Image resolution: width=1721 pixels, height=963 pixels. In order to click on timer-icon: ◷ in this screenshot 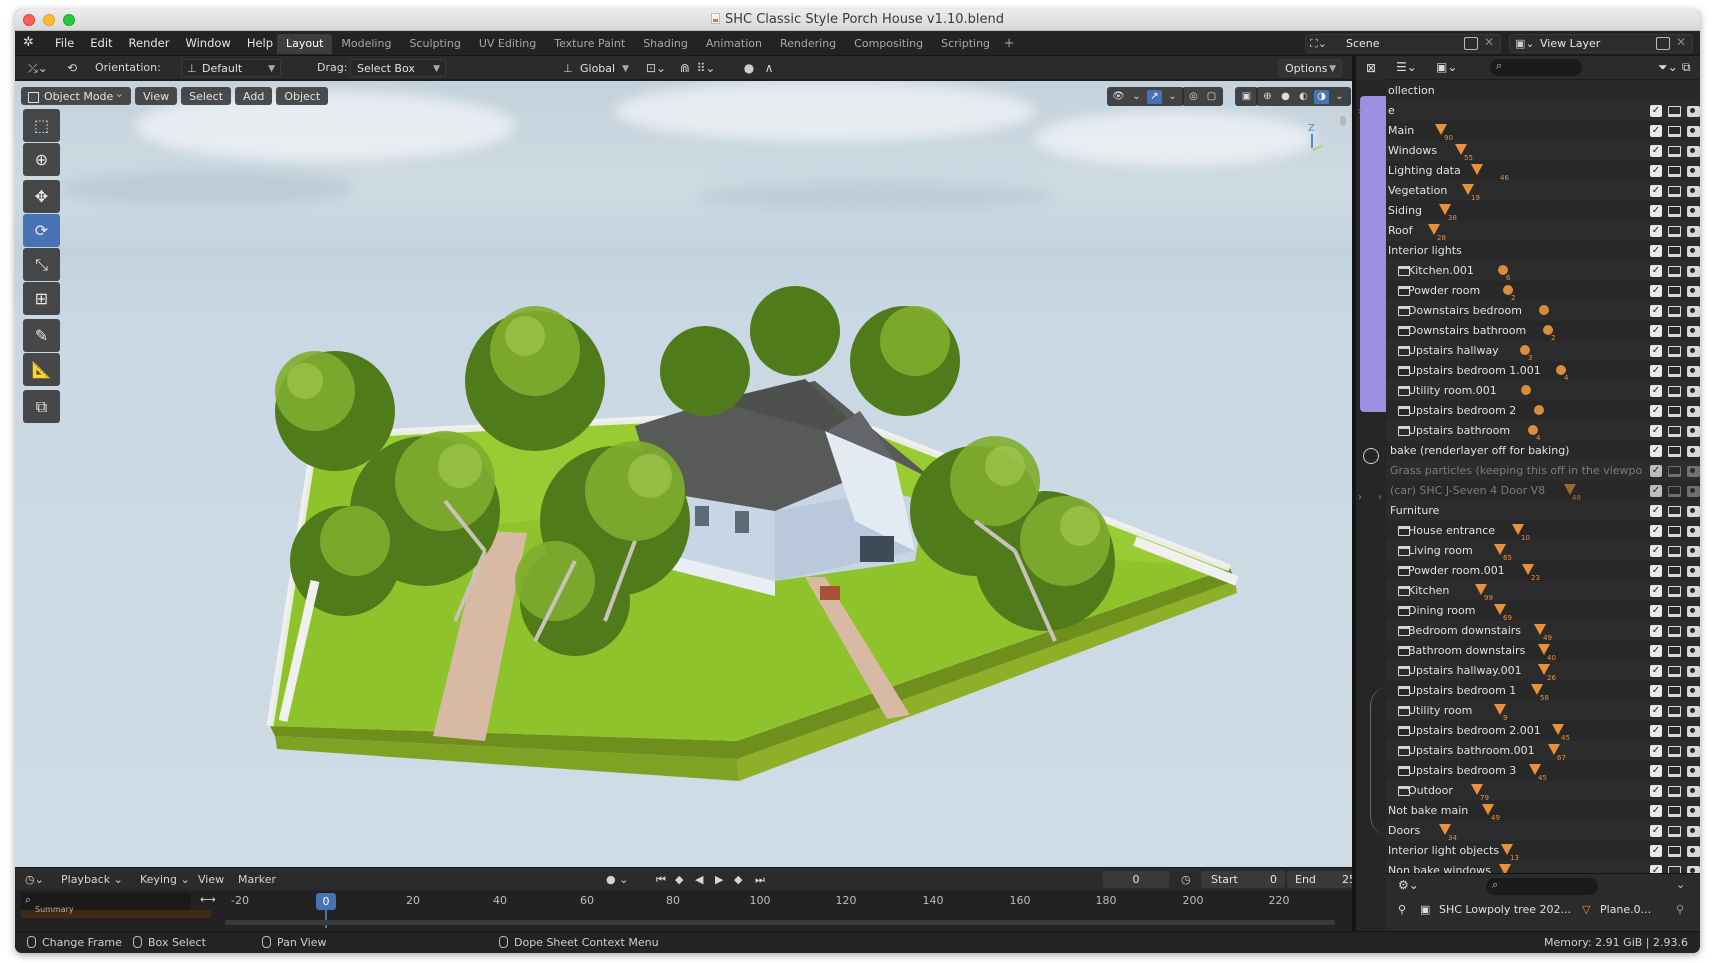, I will do `click(1186, 879)`.